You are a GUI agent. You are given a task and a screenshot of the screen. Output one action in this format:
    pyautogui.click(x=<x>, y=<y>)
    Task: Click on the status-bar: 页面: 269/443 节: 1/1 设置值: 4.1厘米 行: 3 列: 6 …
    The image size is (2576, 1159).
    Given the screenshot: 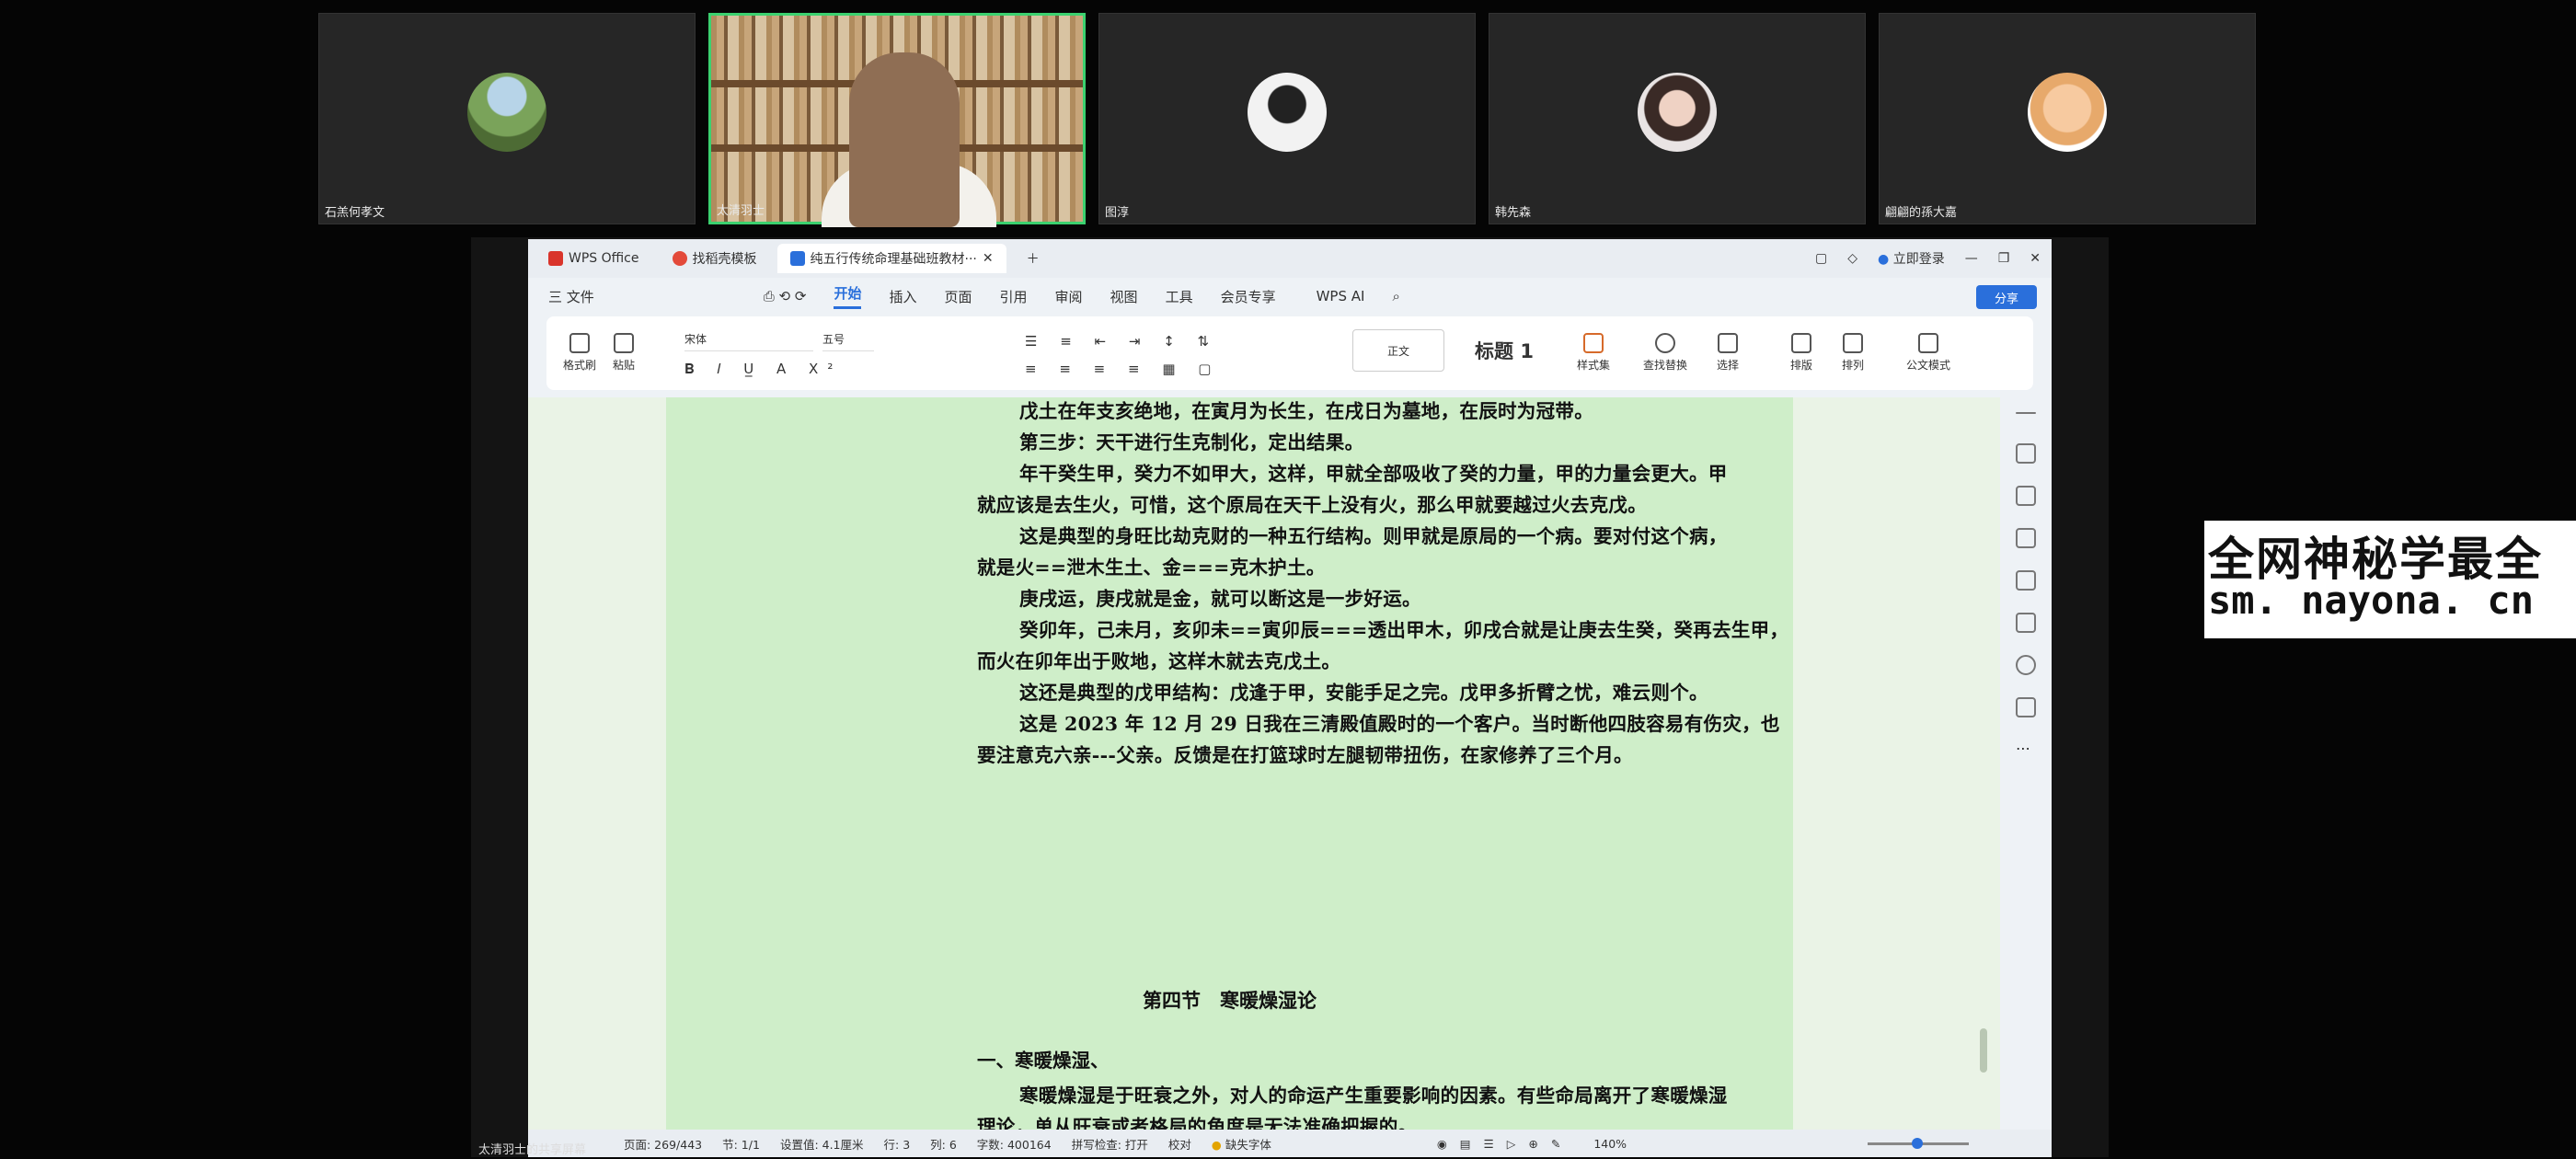 What is the action you would take?
    pyautogui.click(x=1290, y=1143)
    